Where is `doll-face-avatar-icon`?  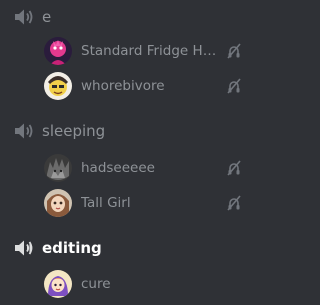 doll-face-avatar-icon is located at coordinates (58, 203).